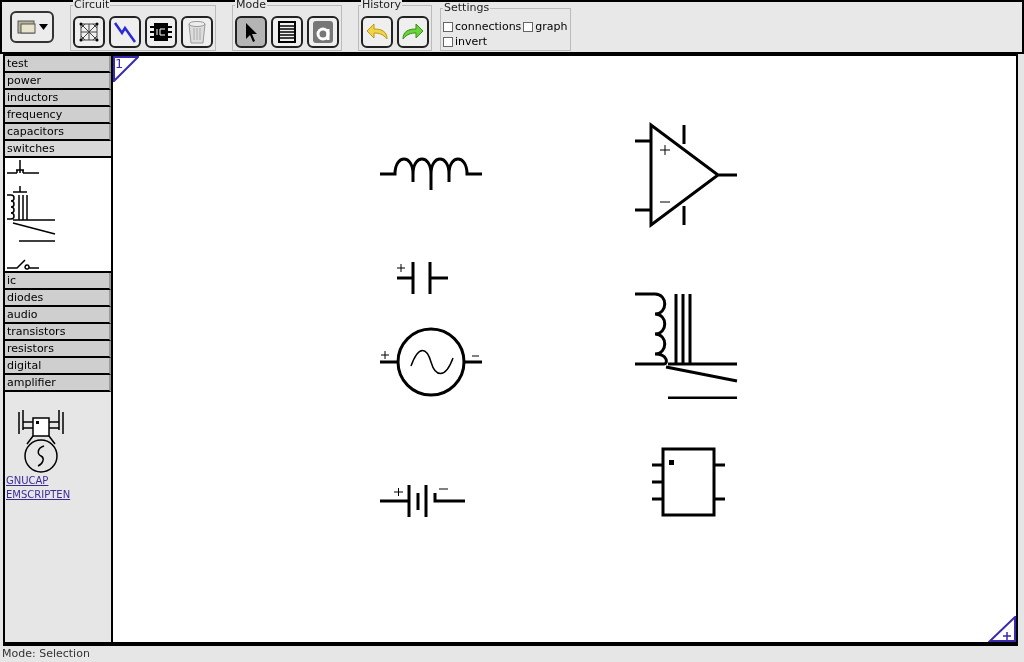 The image size is (1024, 662). I want to click on letter-icon, so click(323, 32).